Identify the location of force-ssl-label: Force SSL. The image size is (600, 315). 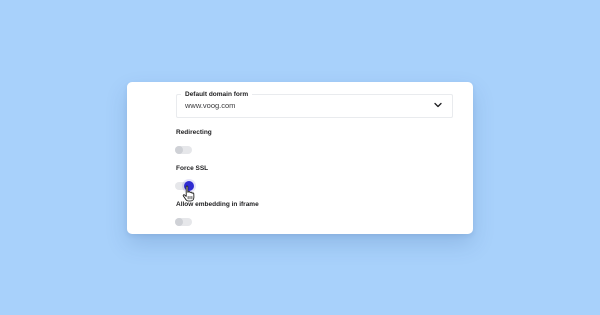
(192, 168).